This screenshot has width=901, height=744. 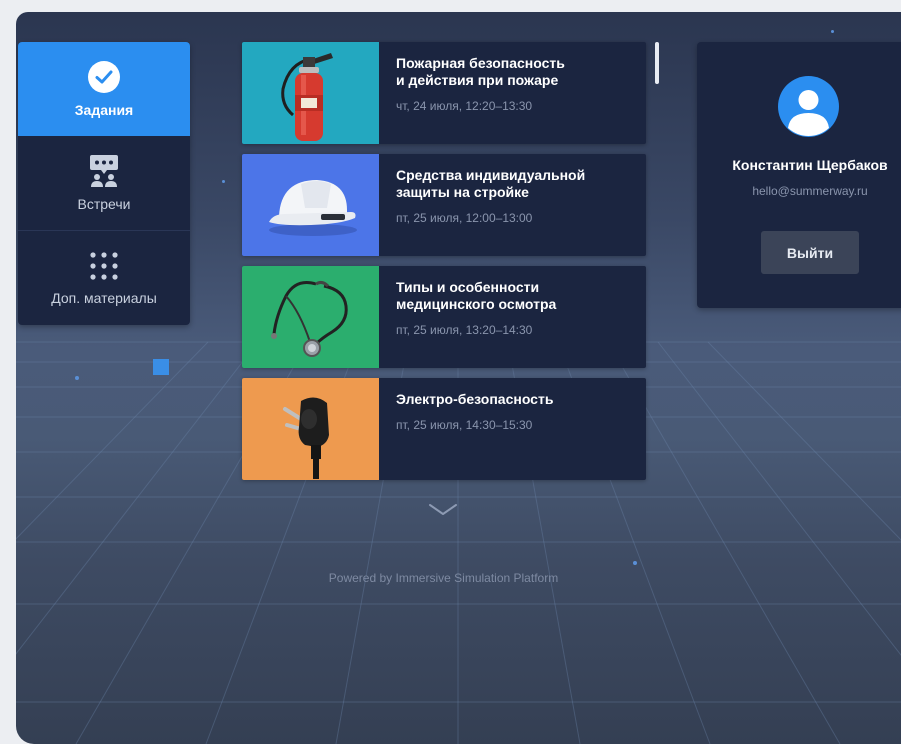 I want to click on nav-item-label: Встречи, so click(x=104, y=204).